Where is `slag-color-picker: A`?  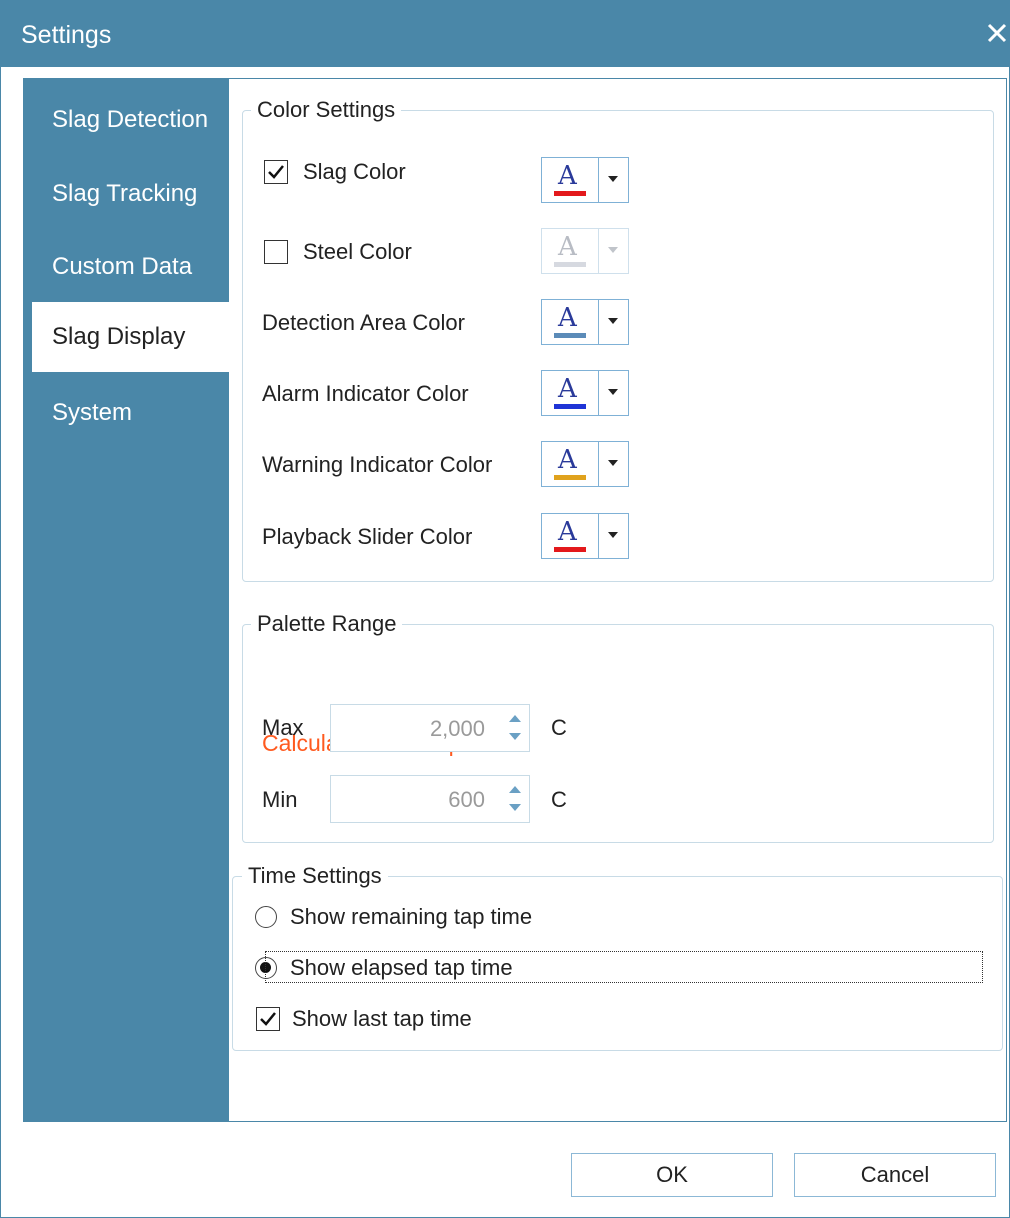 slag-color-picker: A is located at coordinates (585, 180).